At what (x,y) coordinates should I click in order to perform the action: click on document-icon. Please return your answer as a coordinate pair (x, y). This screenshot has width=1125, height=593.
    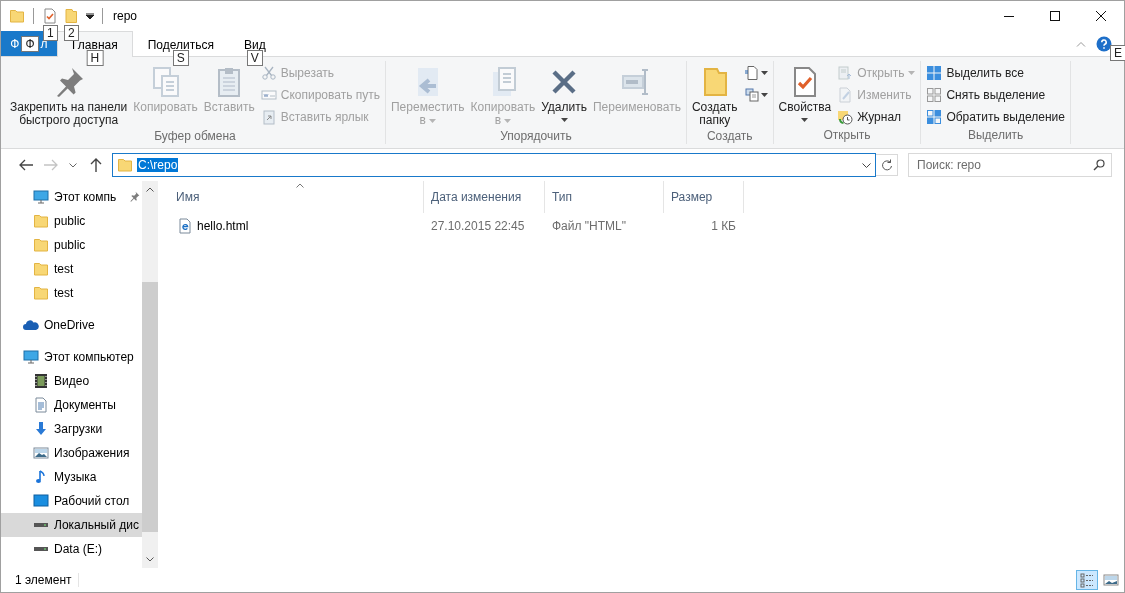
    Looking at the image, I should click on (41, 405).